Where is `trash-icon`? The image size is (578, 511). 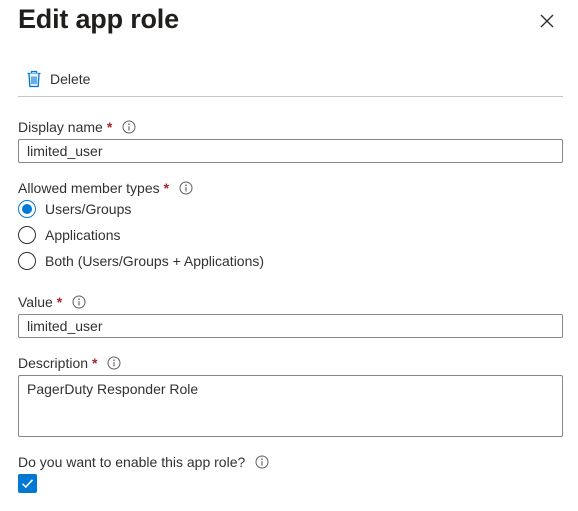 trash-icon is located at coordinates (34, 79).